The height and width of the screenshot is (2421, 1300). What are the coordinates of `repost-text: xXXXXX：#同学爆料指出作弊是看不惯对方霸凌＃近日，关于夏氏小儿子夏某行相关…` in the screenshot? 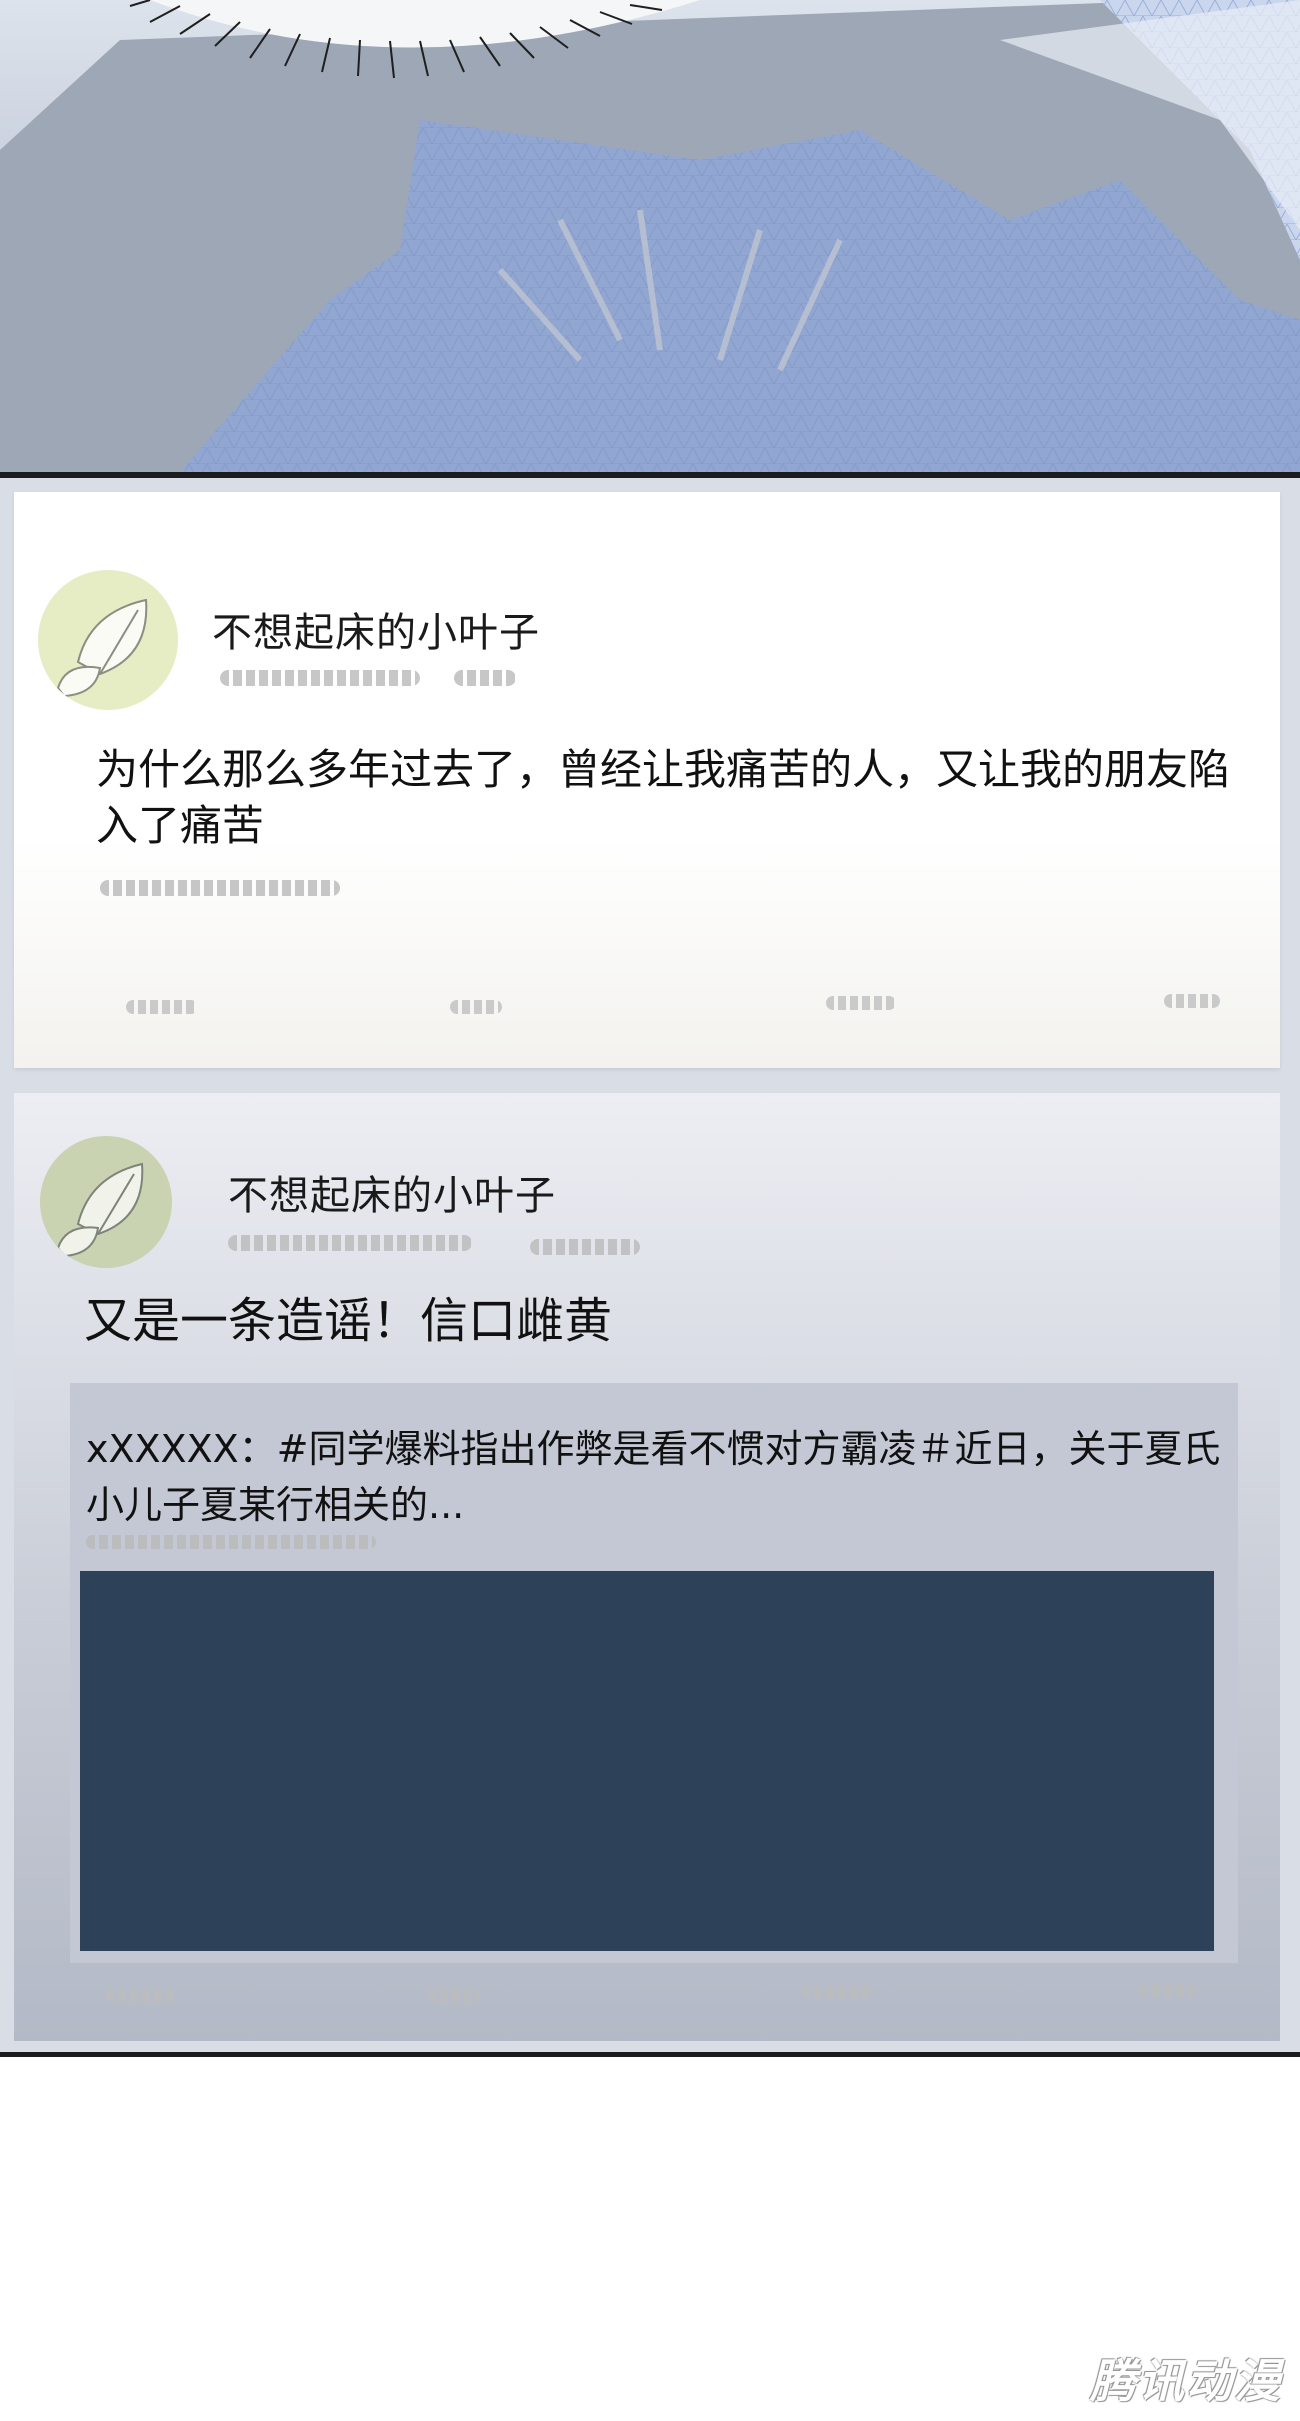 It's located at (653, 1477).